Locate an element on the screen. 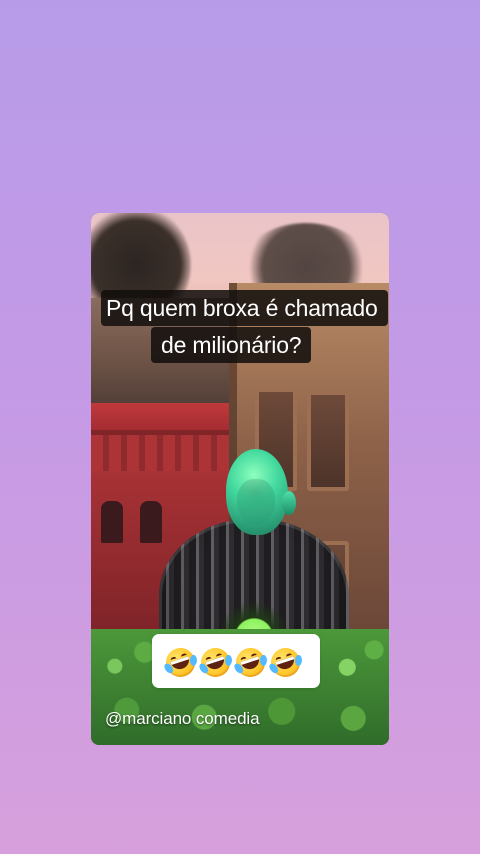 The width and height of the screenshot is (480, 854). creator-watermark: @marciano comedia is located at coordinates (182, 718).